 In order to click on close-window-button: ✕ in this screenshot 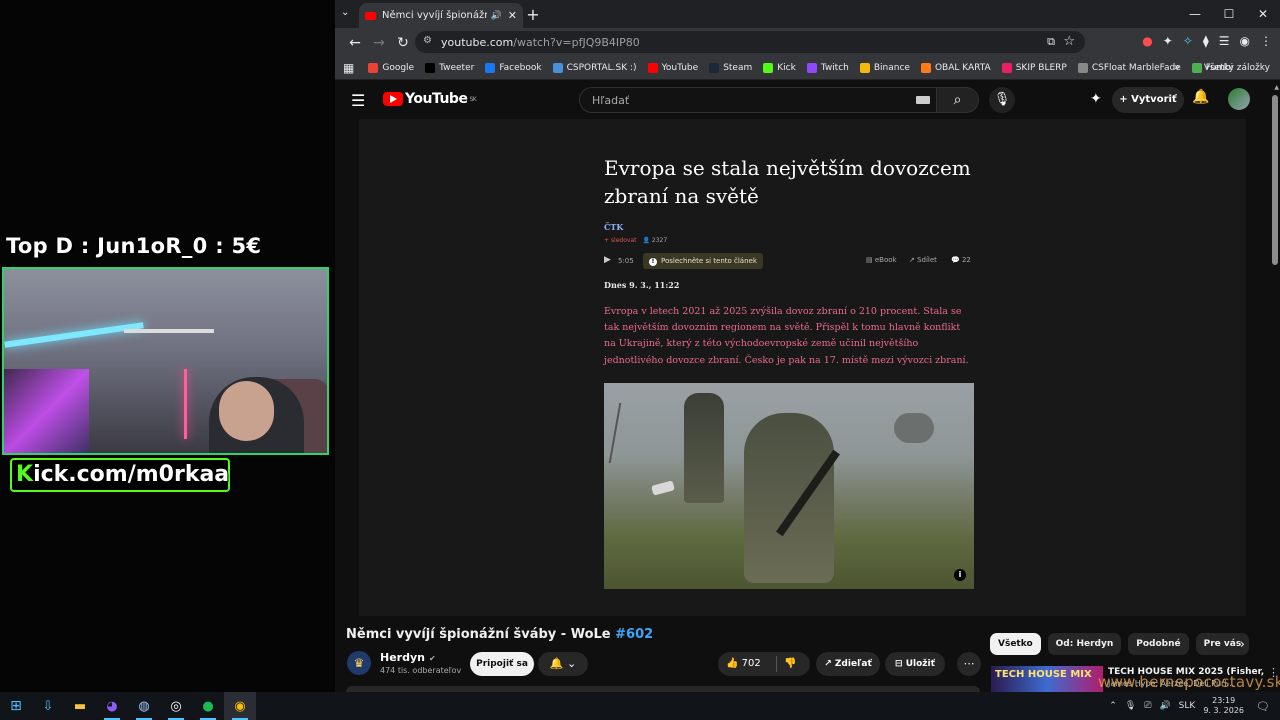, I will do `click(1263, 14)`.